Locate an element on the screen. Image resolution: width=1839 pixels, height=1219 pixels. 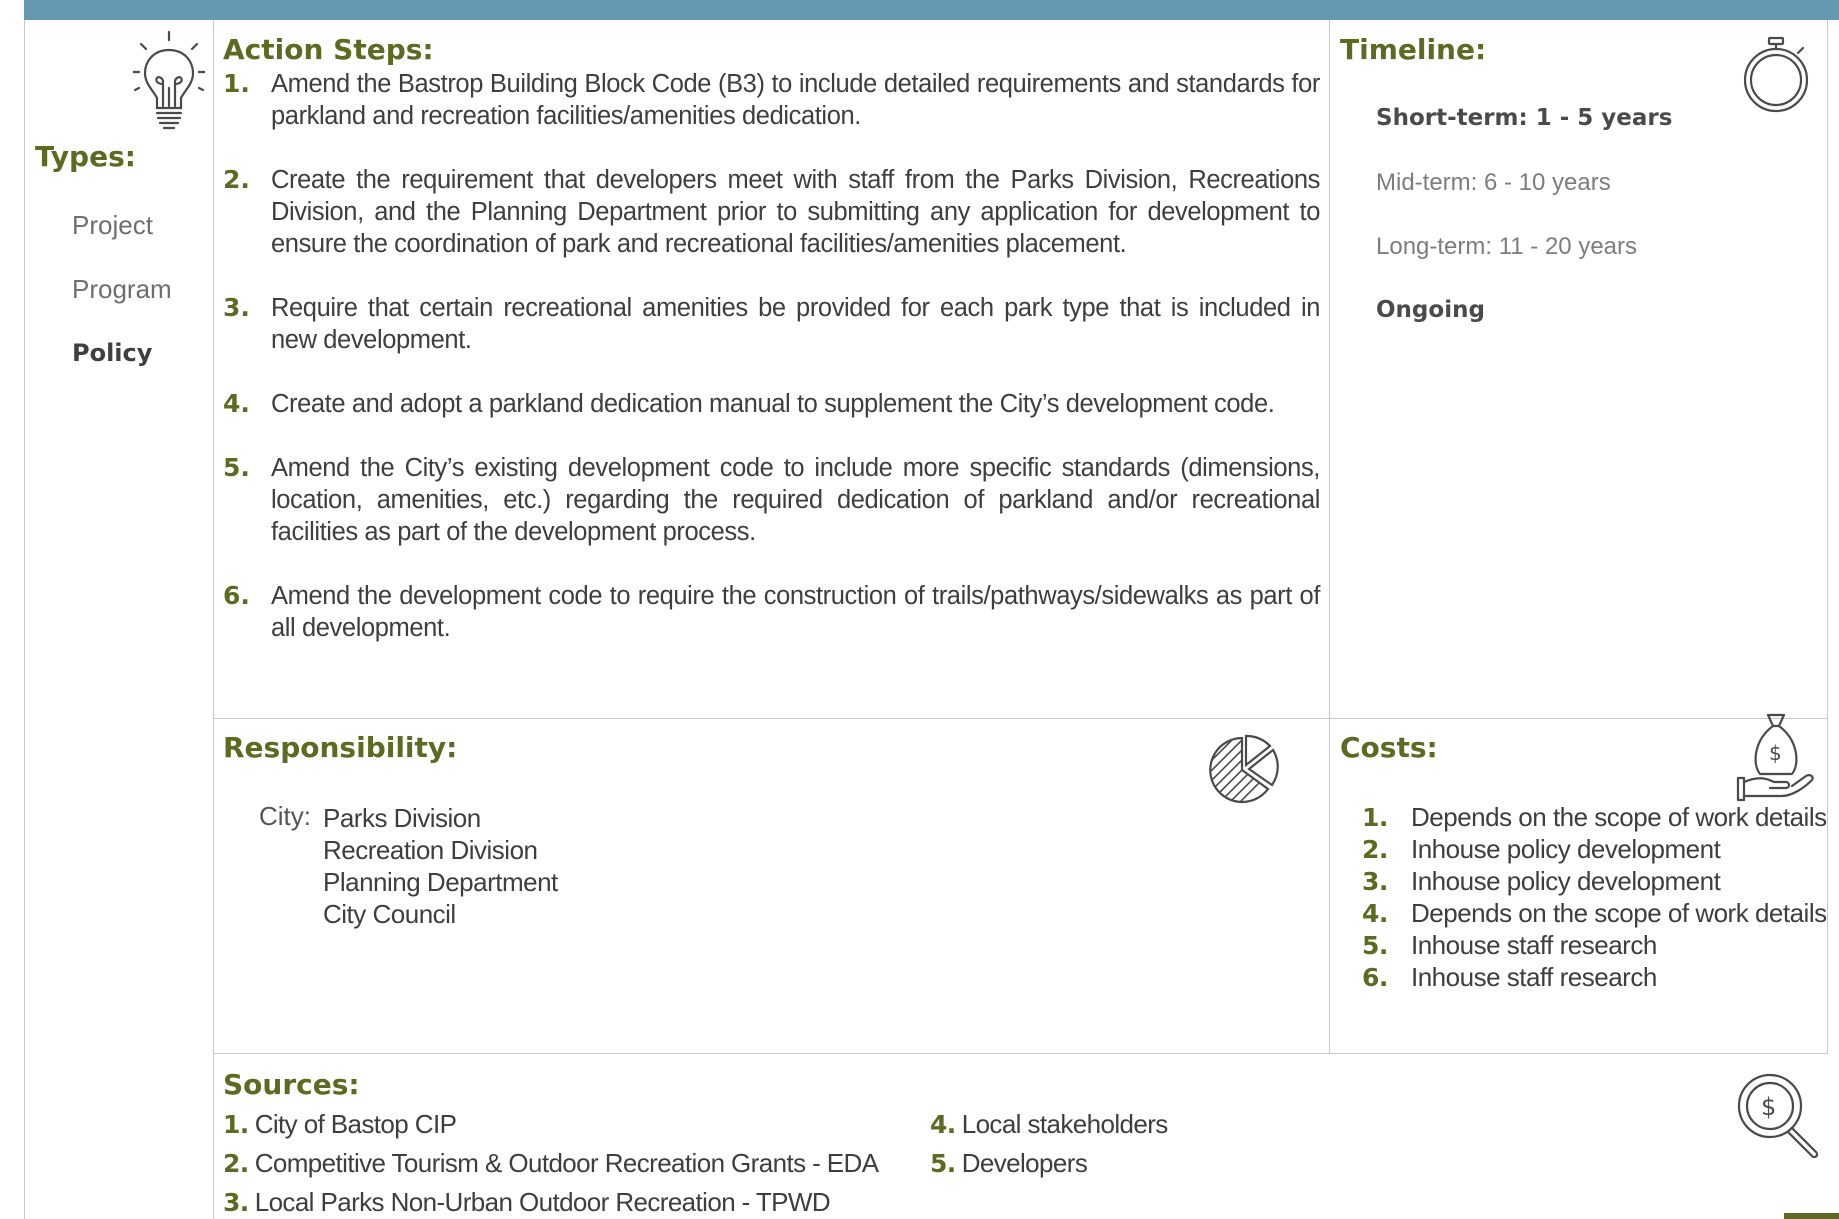
row-divider-upper is located at coordinates (1020, 718).